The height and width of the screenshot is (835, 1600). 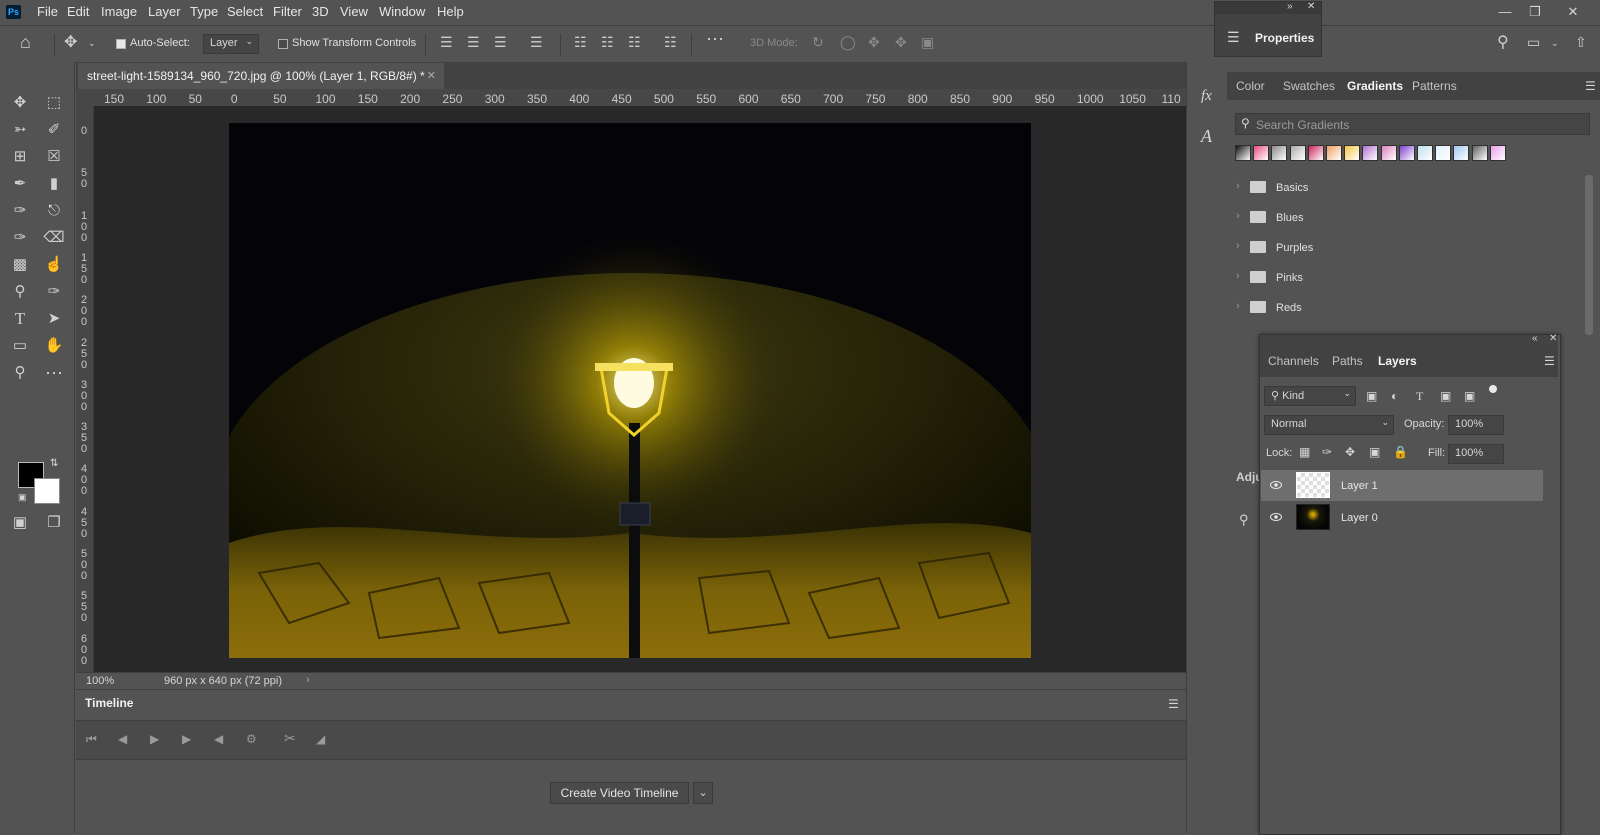 I want to click on dodge-tool-icon: ⚲, so click(x=20, y=292).